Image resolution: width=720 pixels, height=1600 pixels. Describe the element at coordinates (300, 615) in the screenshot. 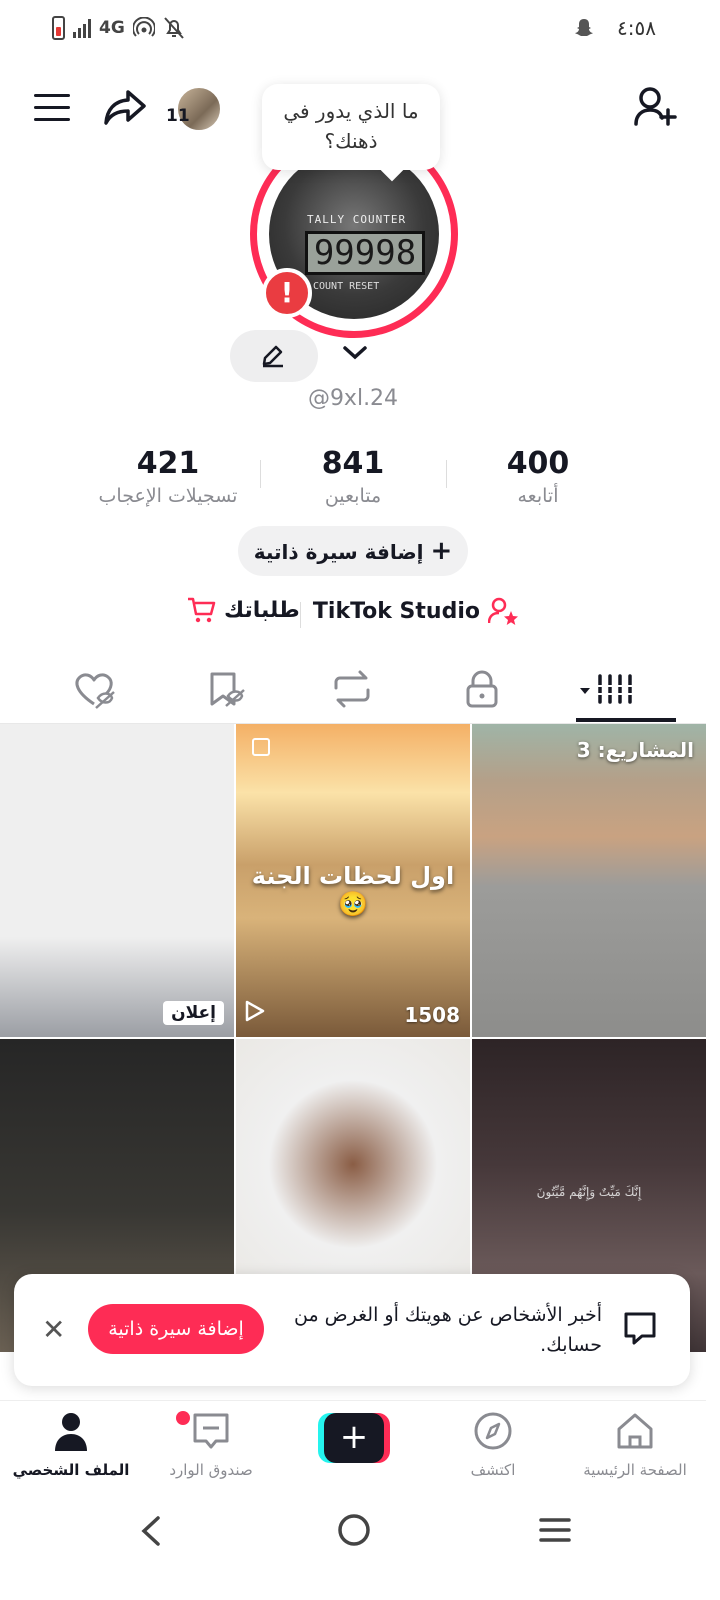

I see `divider` at that location.